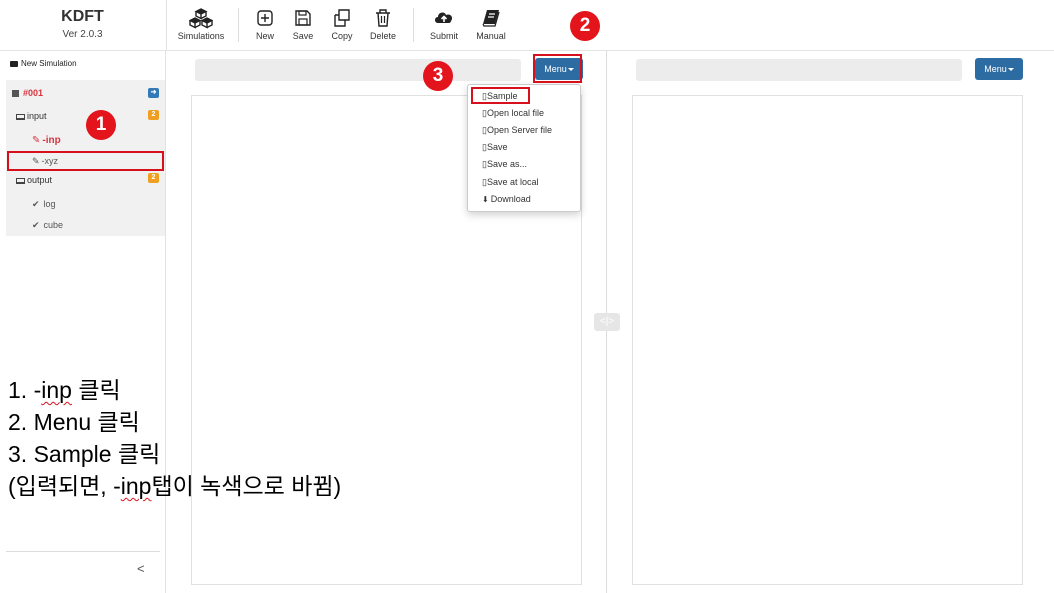 Image resolution: width=1054 pixels, height=593 pixels. What do you see at coordinates (246, 486) in the screenshot?
I see `instruction-text: 탭이 녹색으로 바뀜)` at bounding box center [246, 486].